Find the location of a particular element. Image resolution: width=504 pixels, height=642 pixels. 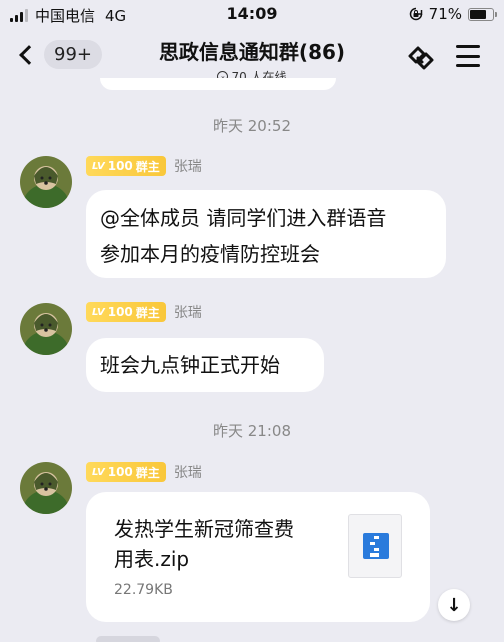

share-link-icon is located at coordinates (421, 59).